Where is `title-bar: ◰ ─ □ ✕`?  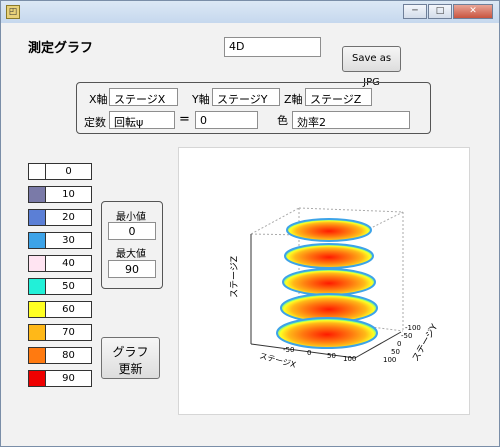
title-bar: ◰ ─ □ ✕ is located at coordinates (250, 12).